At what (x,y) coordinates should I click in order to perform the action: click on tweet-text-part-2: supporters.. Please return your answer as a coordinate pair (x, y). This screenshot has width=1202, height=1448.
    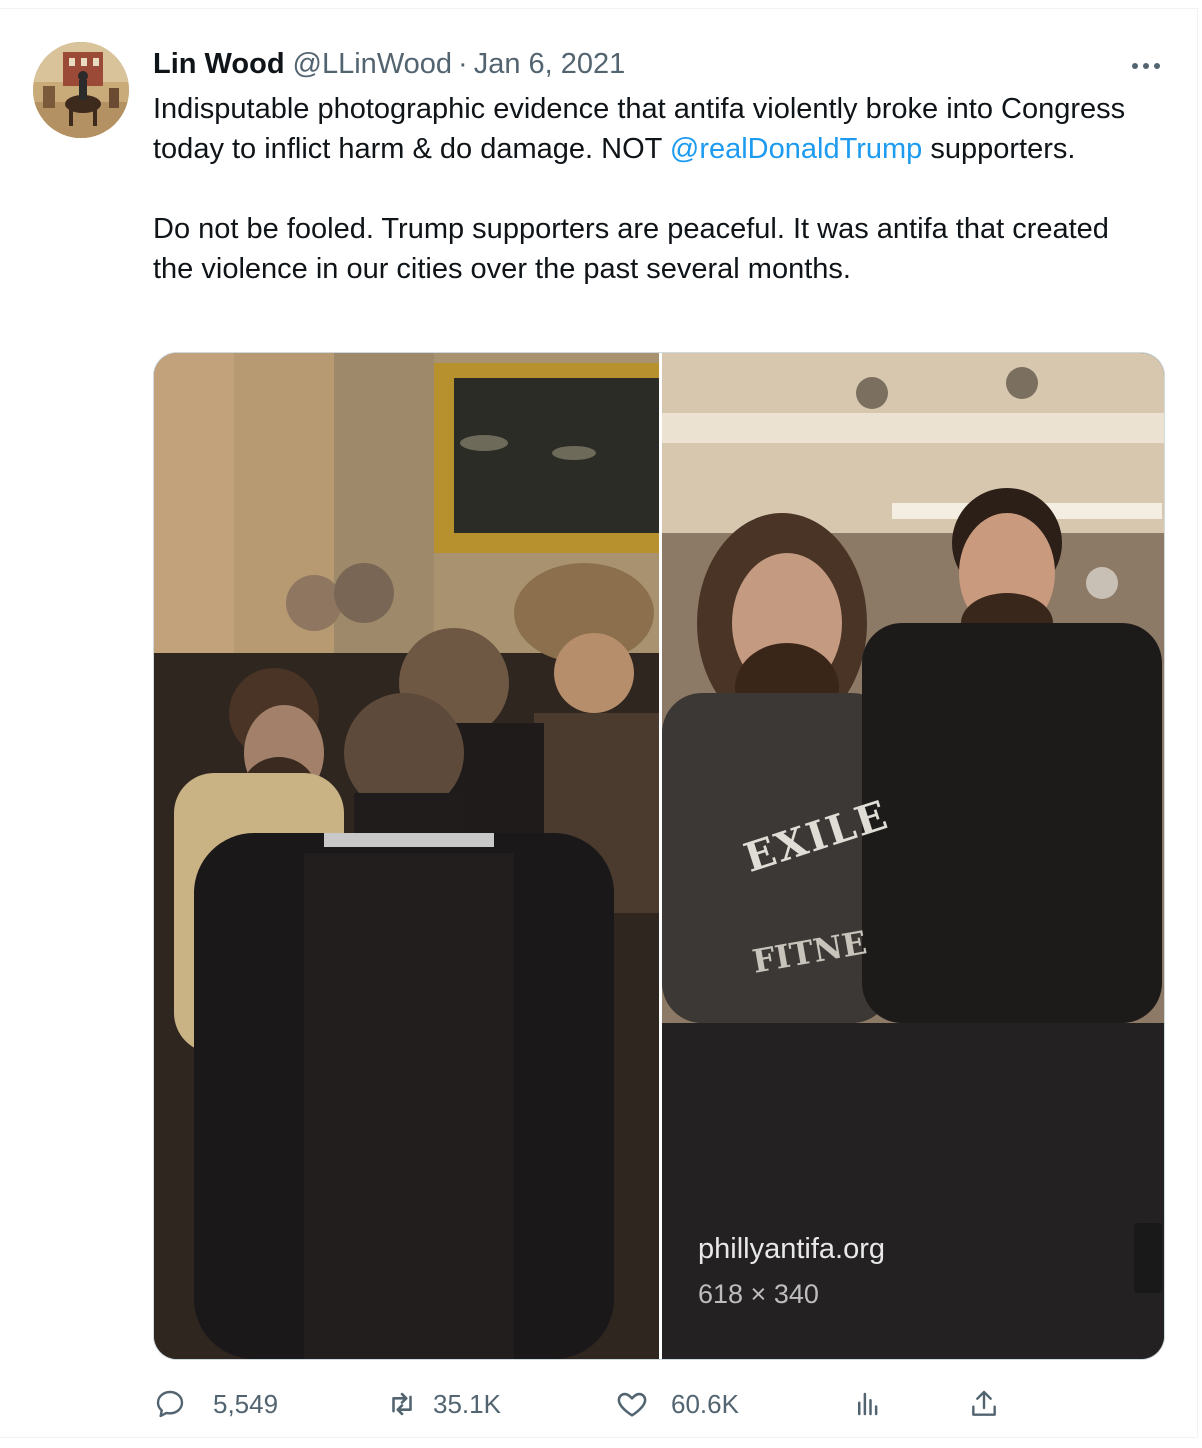
    Looking at the image, I should click on (999, 149).